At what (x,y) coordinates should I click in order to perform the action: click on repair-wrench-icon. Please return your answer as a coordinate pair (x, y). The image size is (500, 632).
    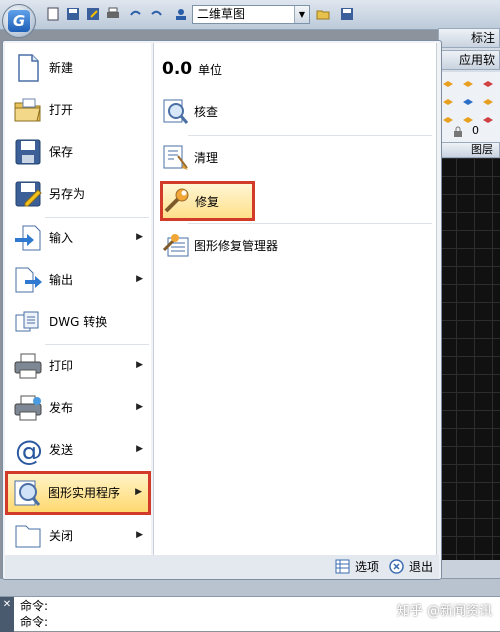
    Looking at the image, I should click on (176, 200).